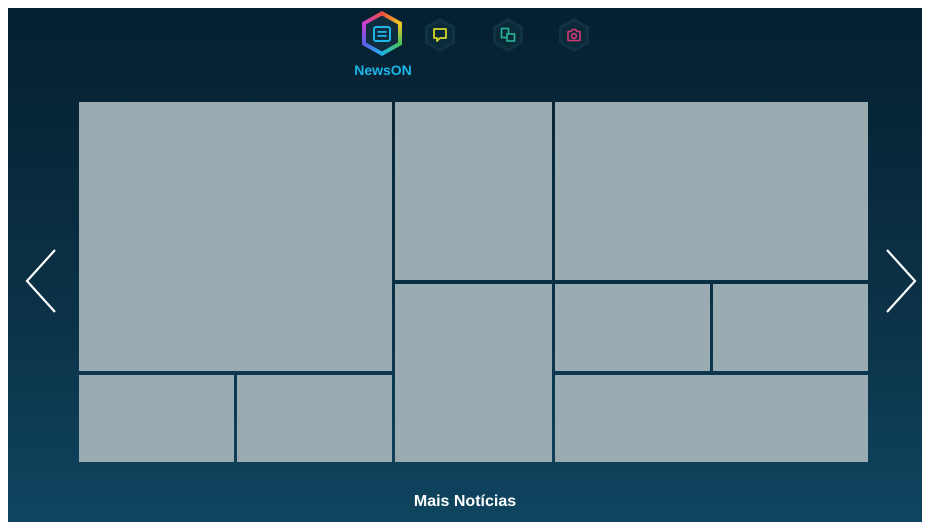  I want to click on chevron-left-icon, so click(41, 281).